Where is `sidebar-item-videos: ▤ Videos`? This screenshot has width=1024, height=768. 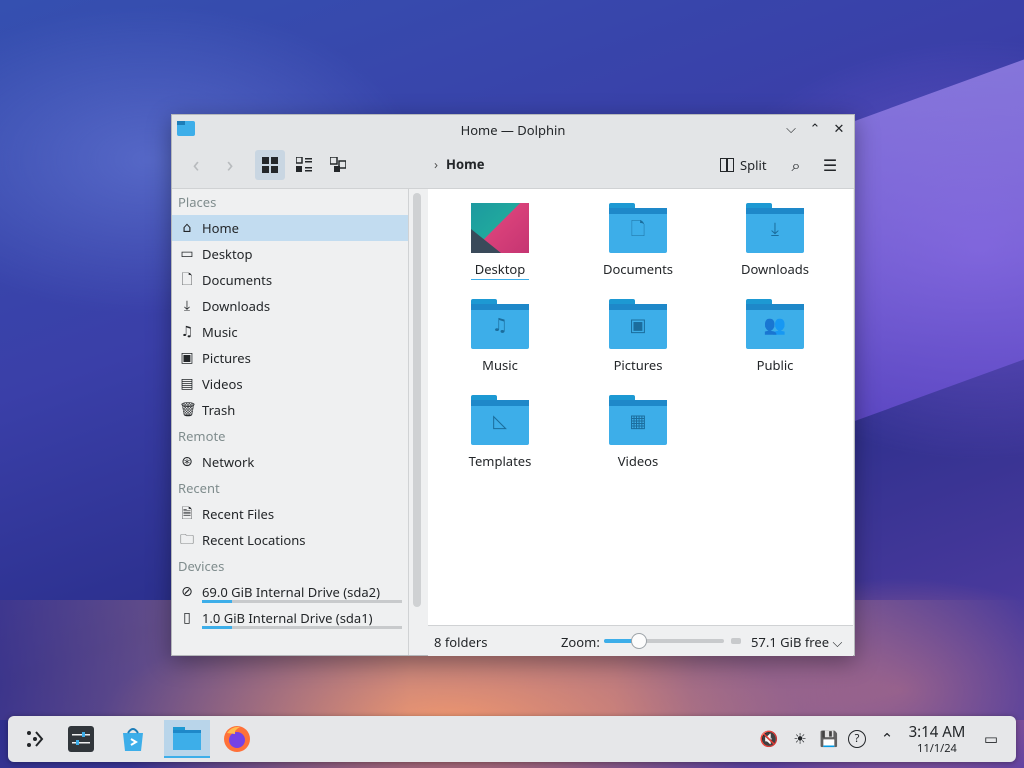 sidebar-item-videos: ▤ Videos is located at coordinates (290, 384).